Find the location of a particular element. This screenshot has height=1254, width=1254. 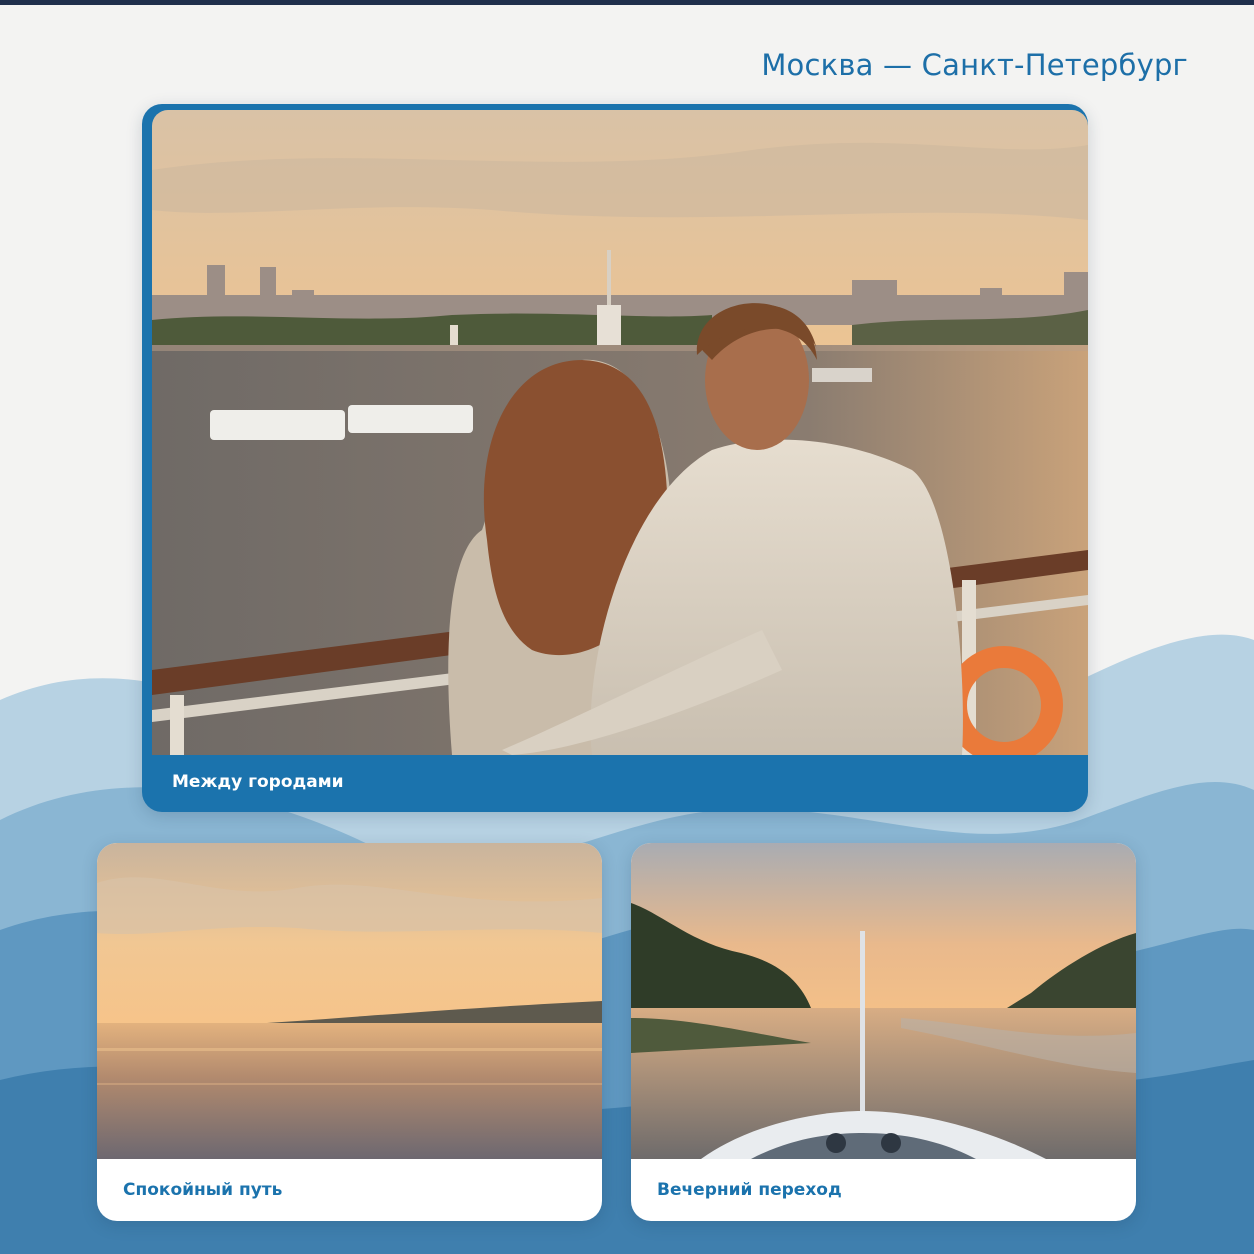

ship-bow-river-photo is located at coordinates (883, 1001).